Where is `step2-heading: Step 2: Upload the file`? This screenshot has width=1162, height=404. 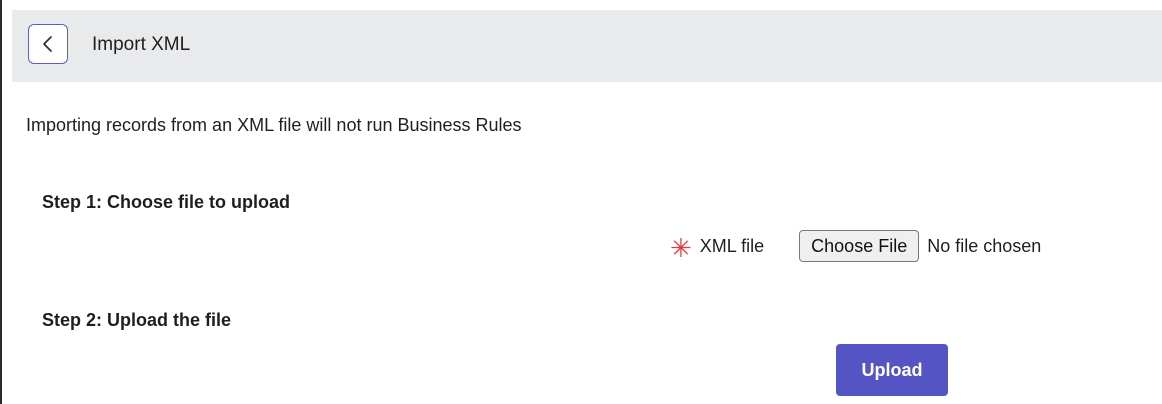 step2-heading: Step 2: Upload the file is located at coordinates (137, 320).